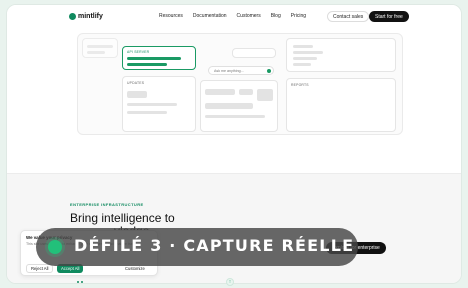 The height and width of the screenshot is (288, 468). Describe the element at coordinates (341, 105) in the screenshot. I see `reports-card: REPORTS` at that location.